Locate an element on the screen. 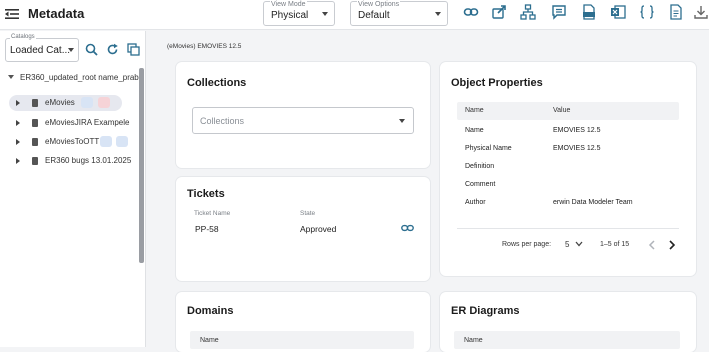 The image size is (709, 352). domains-title: Domains is located at coordinates (210, 311).